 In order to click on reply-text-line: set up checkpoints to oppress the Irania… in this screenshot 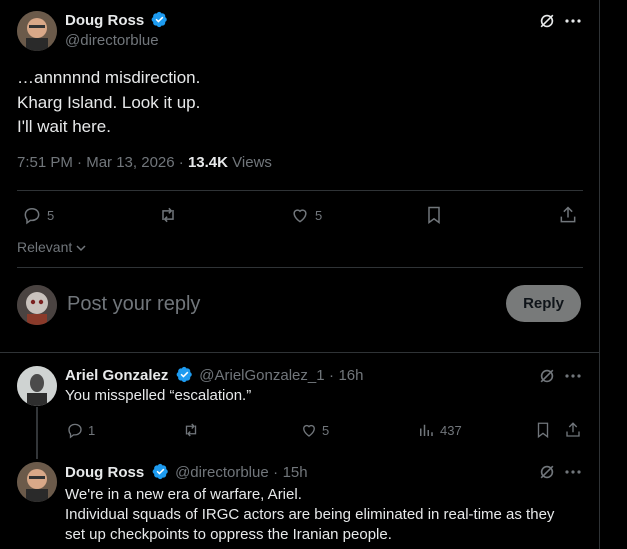, I will do `click(228, 534)`.